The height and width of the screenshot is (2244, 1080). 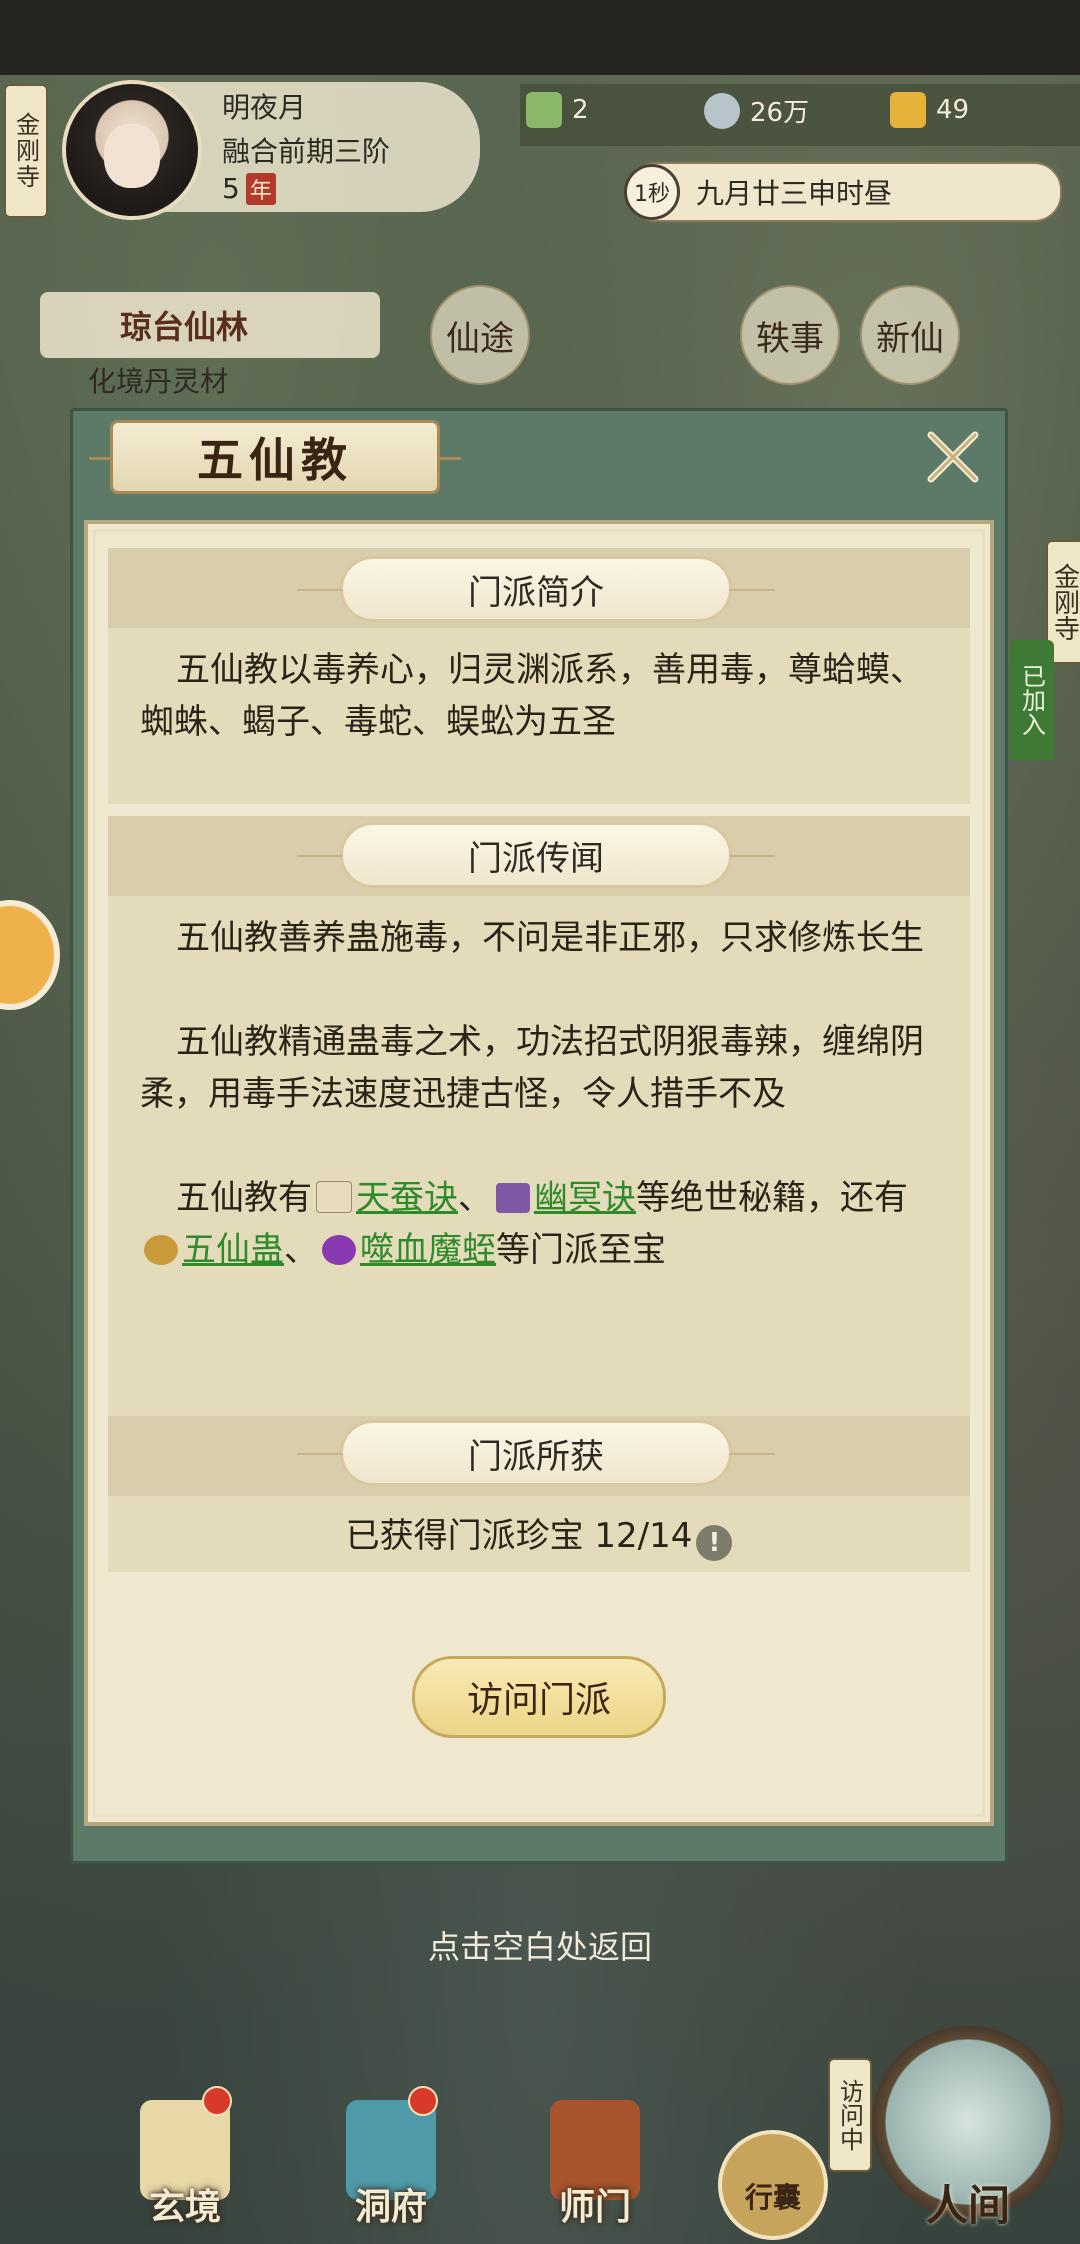 I want to click on year-badge: 年, so click(x=260, y=189).